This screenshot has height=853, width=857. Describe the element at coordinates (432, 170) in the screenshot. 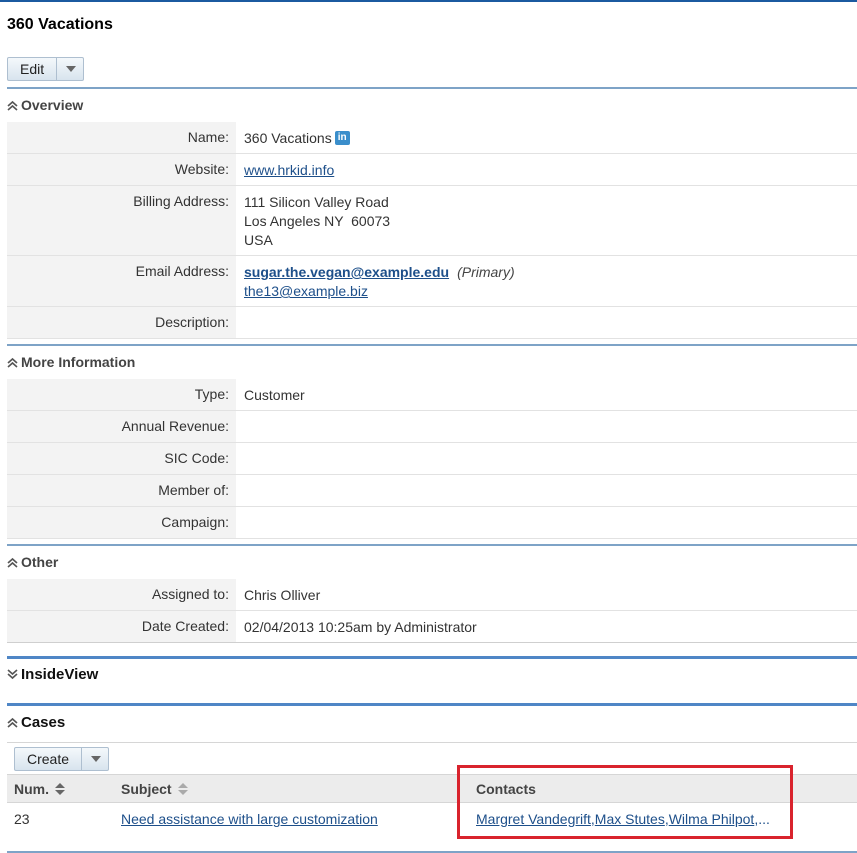

I see `website-row: Website: www.hrkid.info` at that location.